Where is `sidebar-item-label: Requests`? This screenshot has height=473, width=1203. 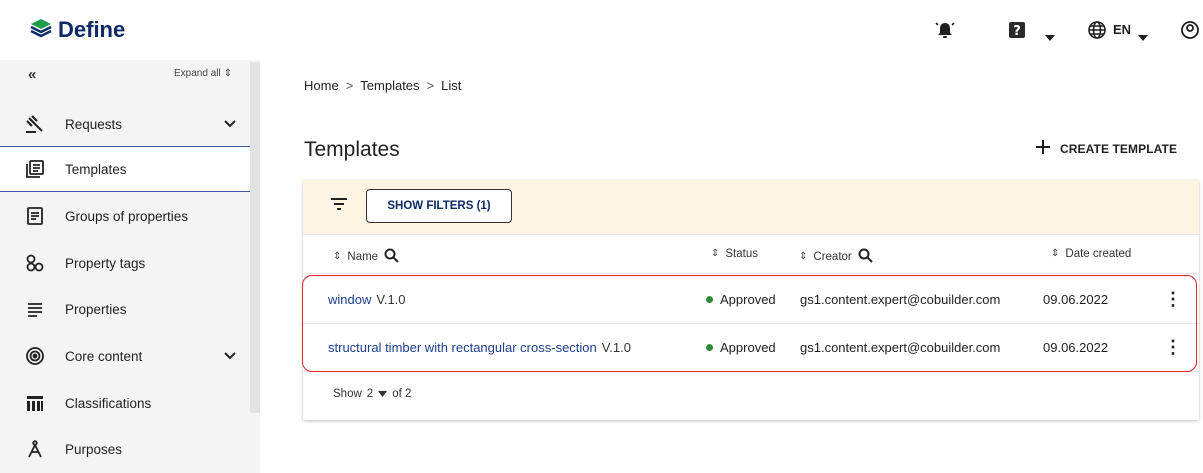
sidebar-item-label: Requests is located at coordinates (94, 124).